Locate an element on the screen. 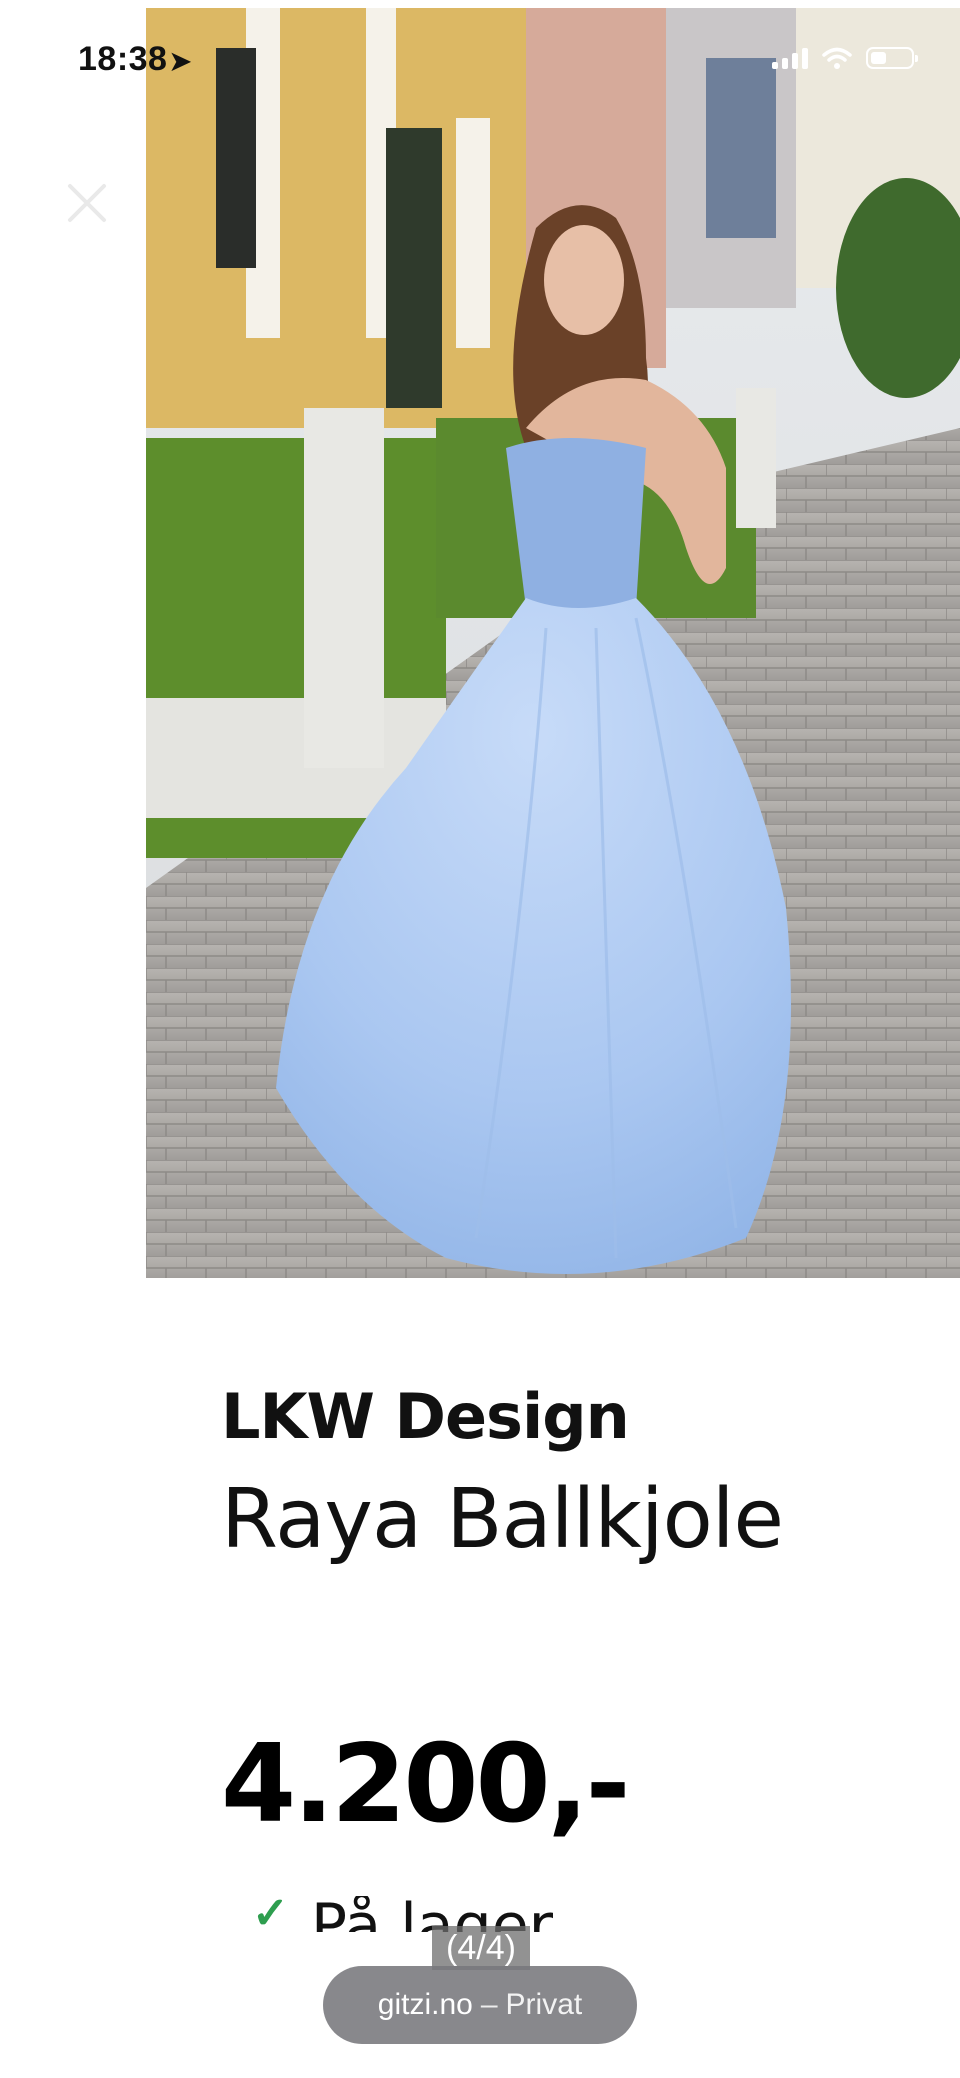 Image resolution: width=960 pixels, height=2078 pixels. location-arrow-icon: ➤ is located at coordinates (180, 61).